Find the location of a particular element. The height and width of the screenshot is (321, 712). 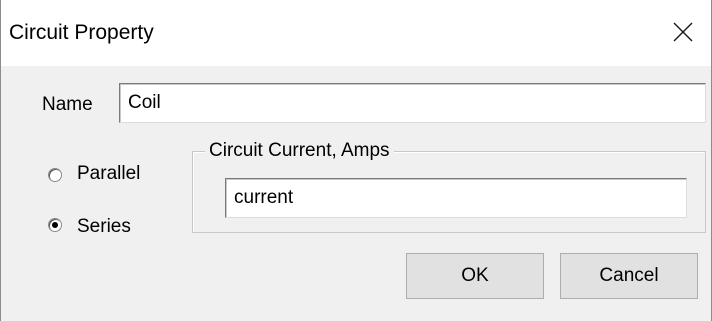

name-label: Name is located at coordinates (67, 104).